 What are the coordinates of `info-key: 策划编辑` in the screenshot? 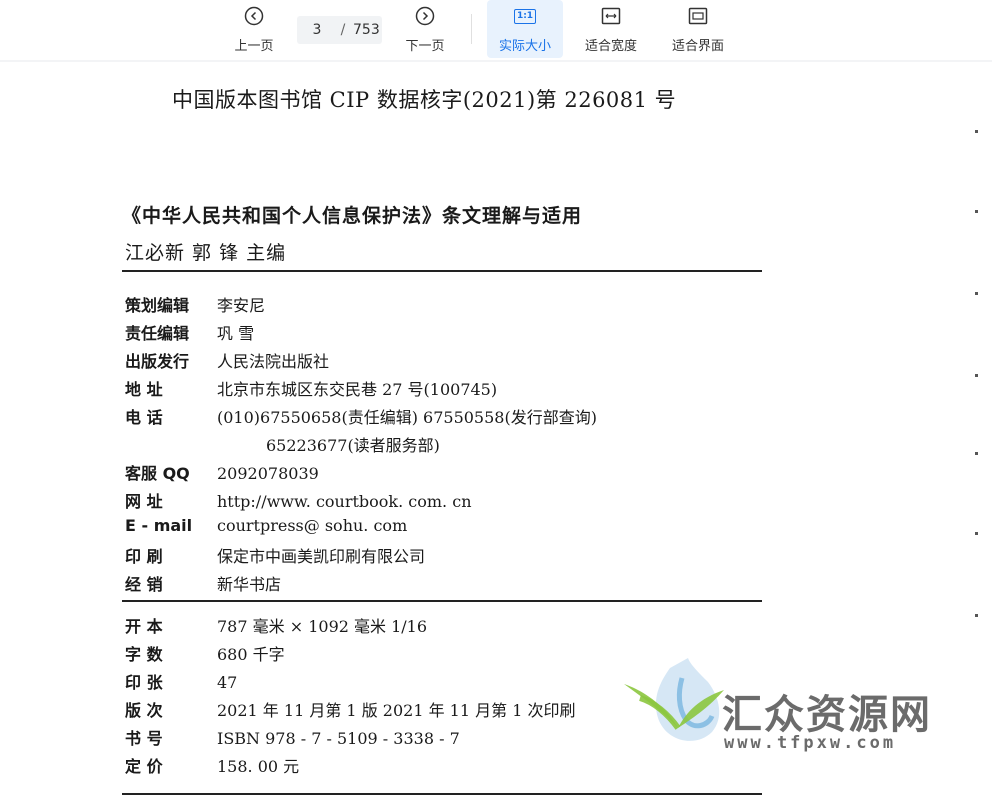 It's located at (157, 305).